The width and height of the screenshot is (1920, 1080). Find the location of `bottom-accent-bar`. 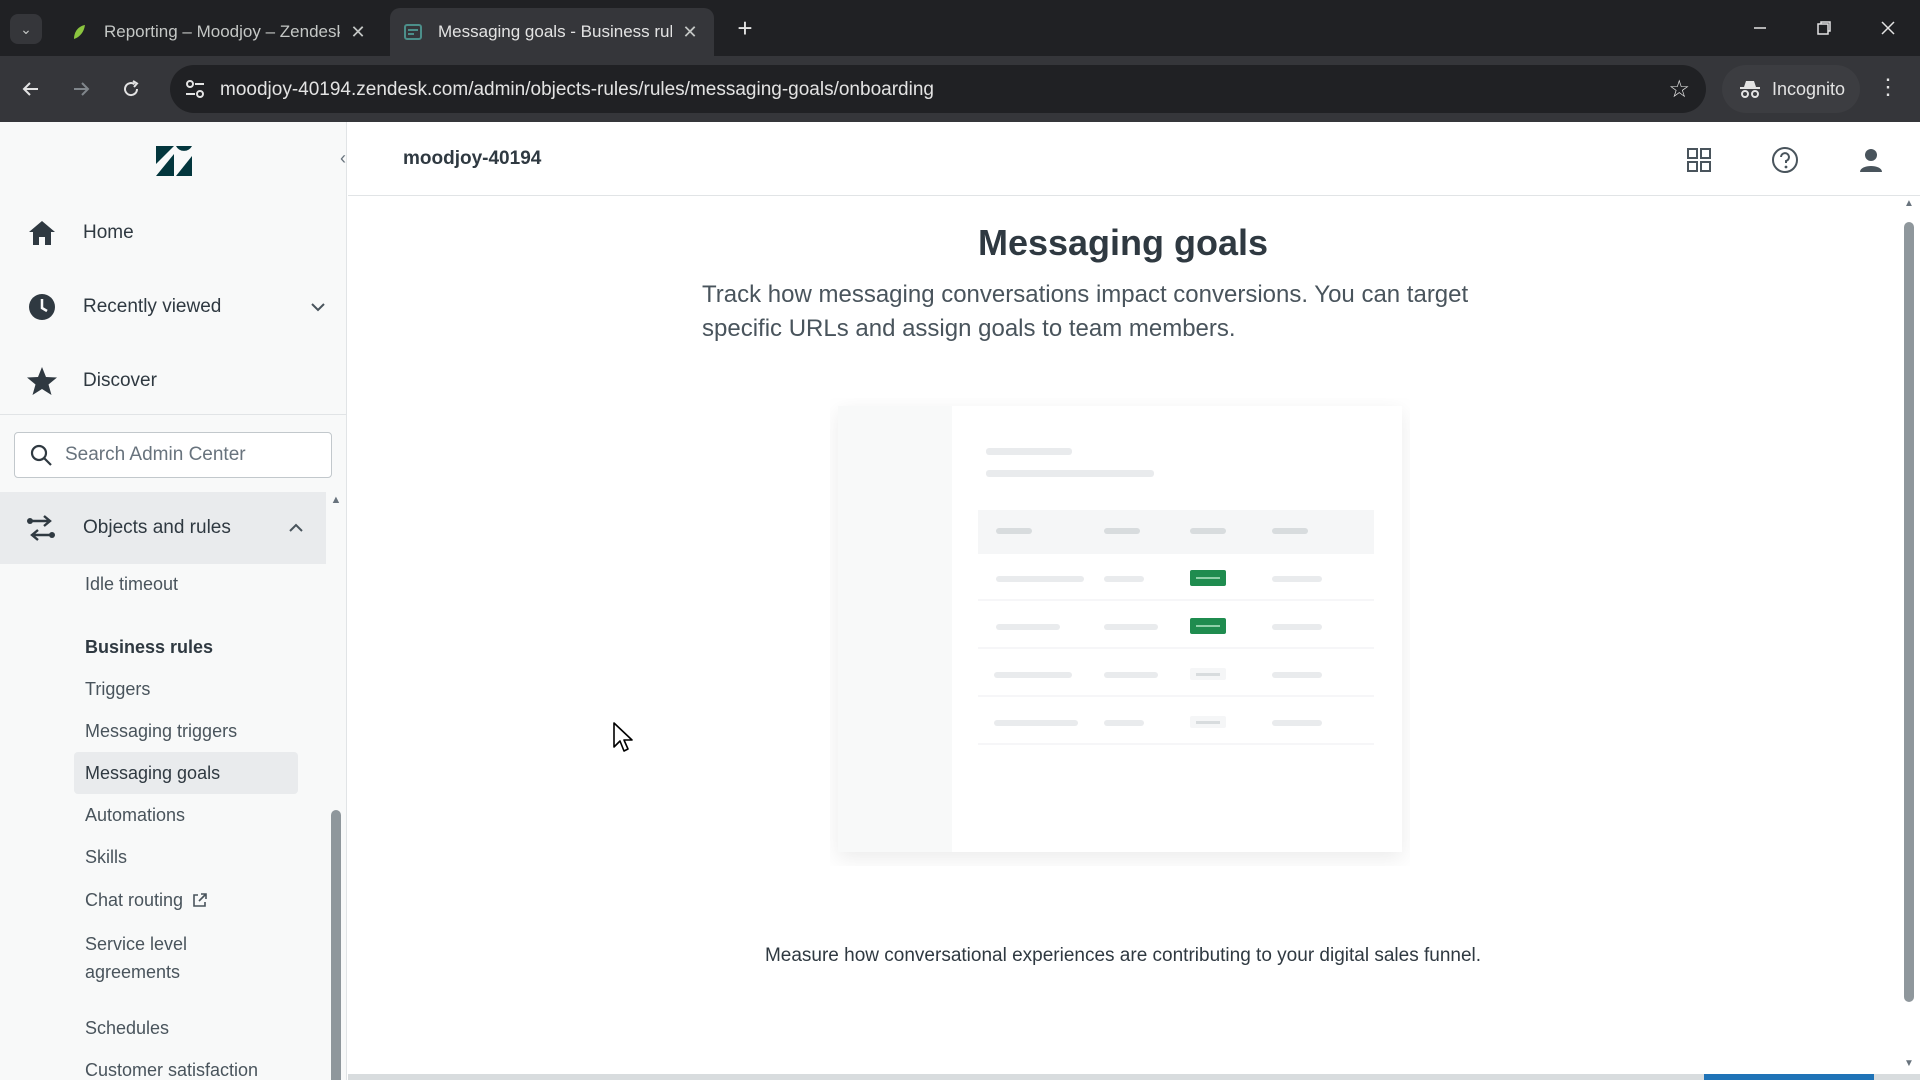

bottom-accent-bar is located at coordinates (1789, 1077).